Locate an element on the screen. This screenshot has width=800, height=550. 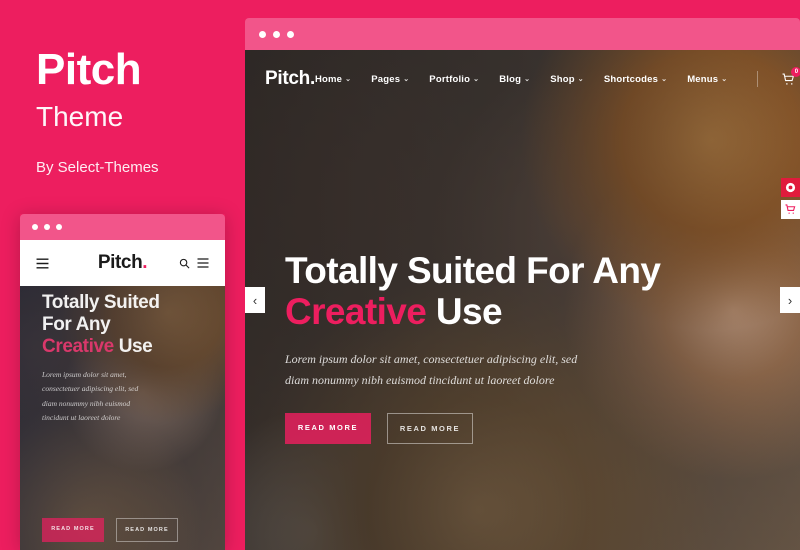
nav-item-home: Home ⌄ is located at coordinates (333, 79).